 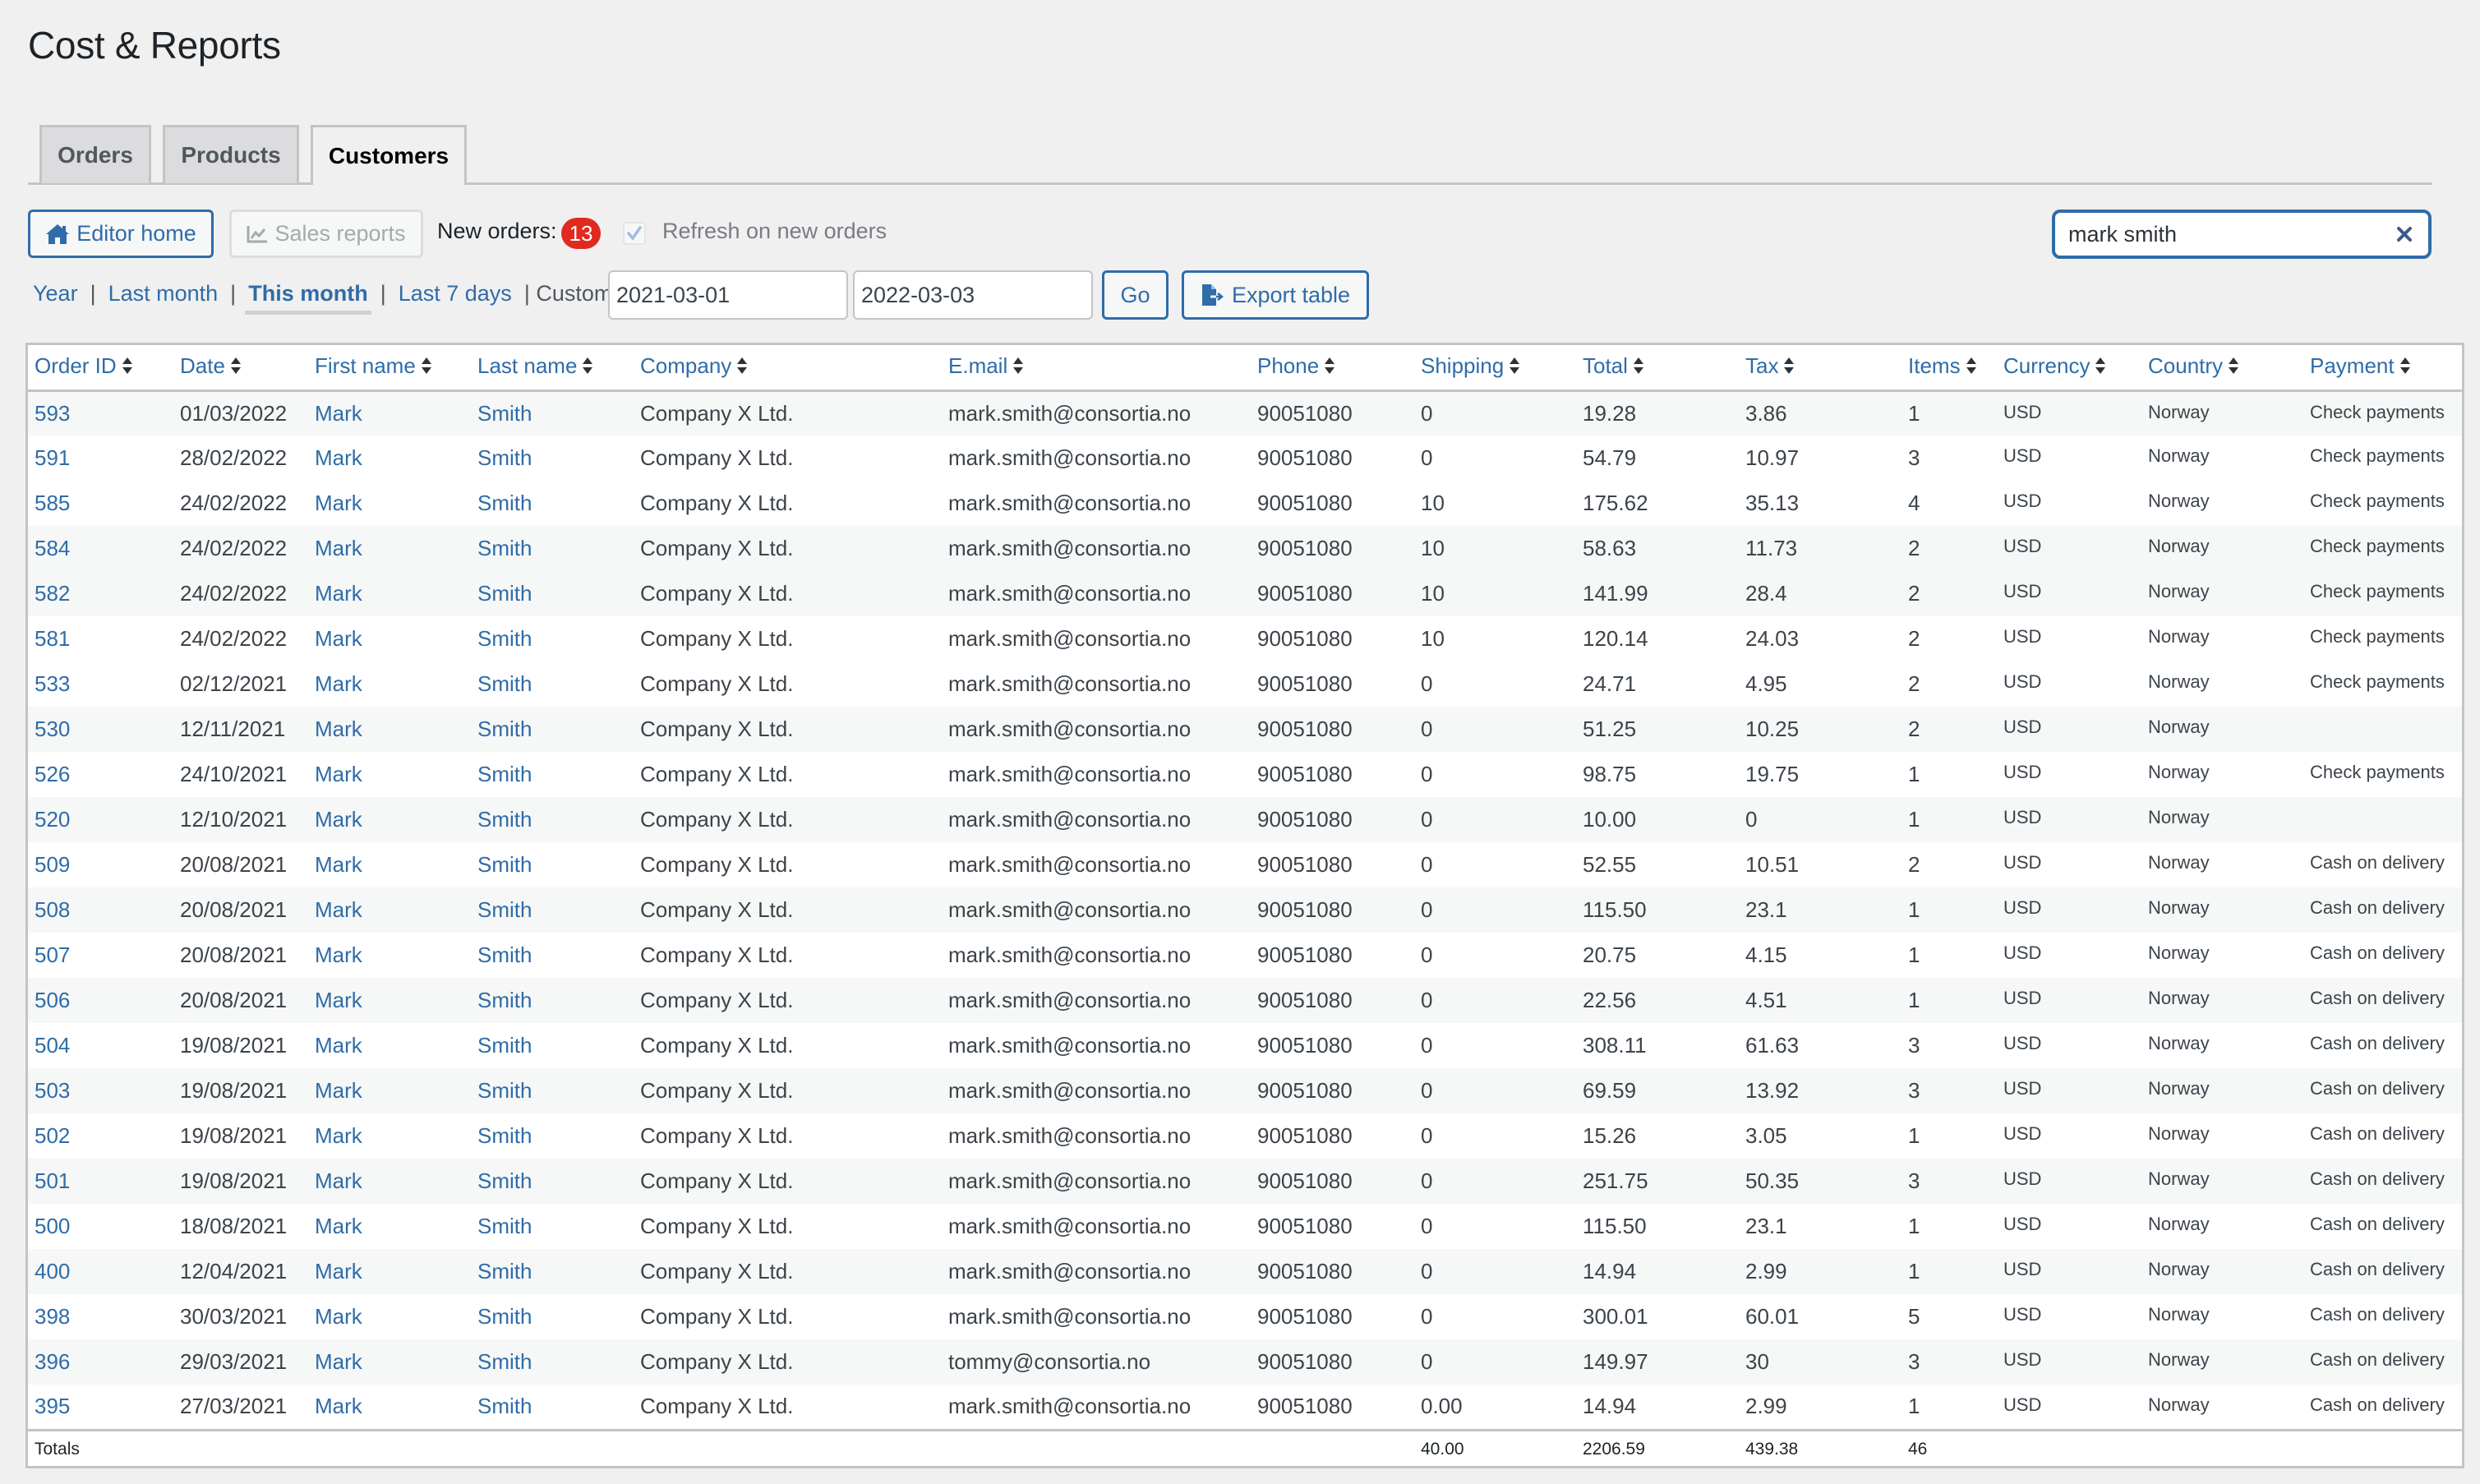 What do you see at coordinates (309, 298) in the screenshot?
I see `range-this-month-link: This month` at bounding box center [309, 298].